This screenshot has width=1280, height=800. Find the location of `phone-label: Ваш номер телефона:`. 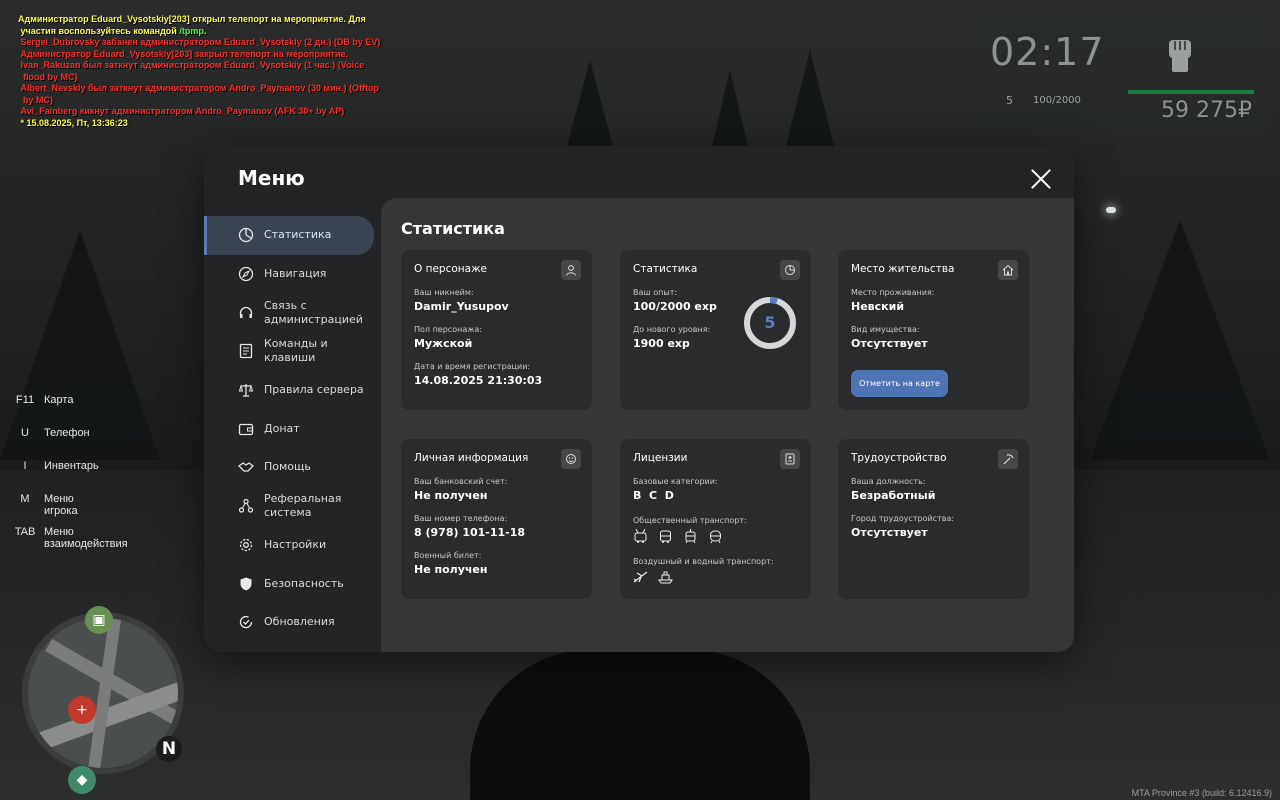

phone-label: Ваш номер телефона: is located at coordinates (461, 518).